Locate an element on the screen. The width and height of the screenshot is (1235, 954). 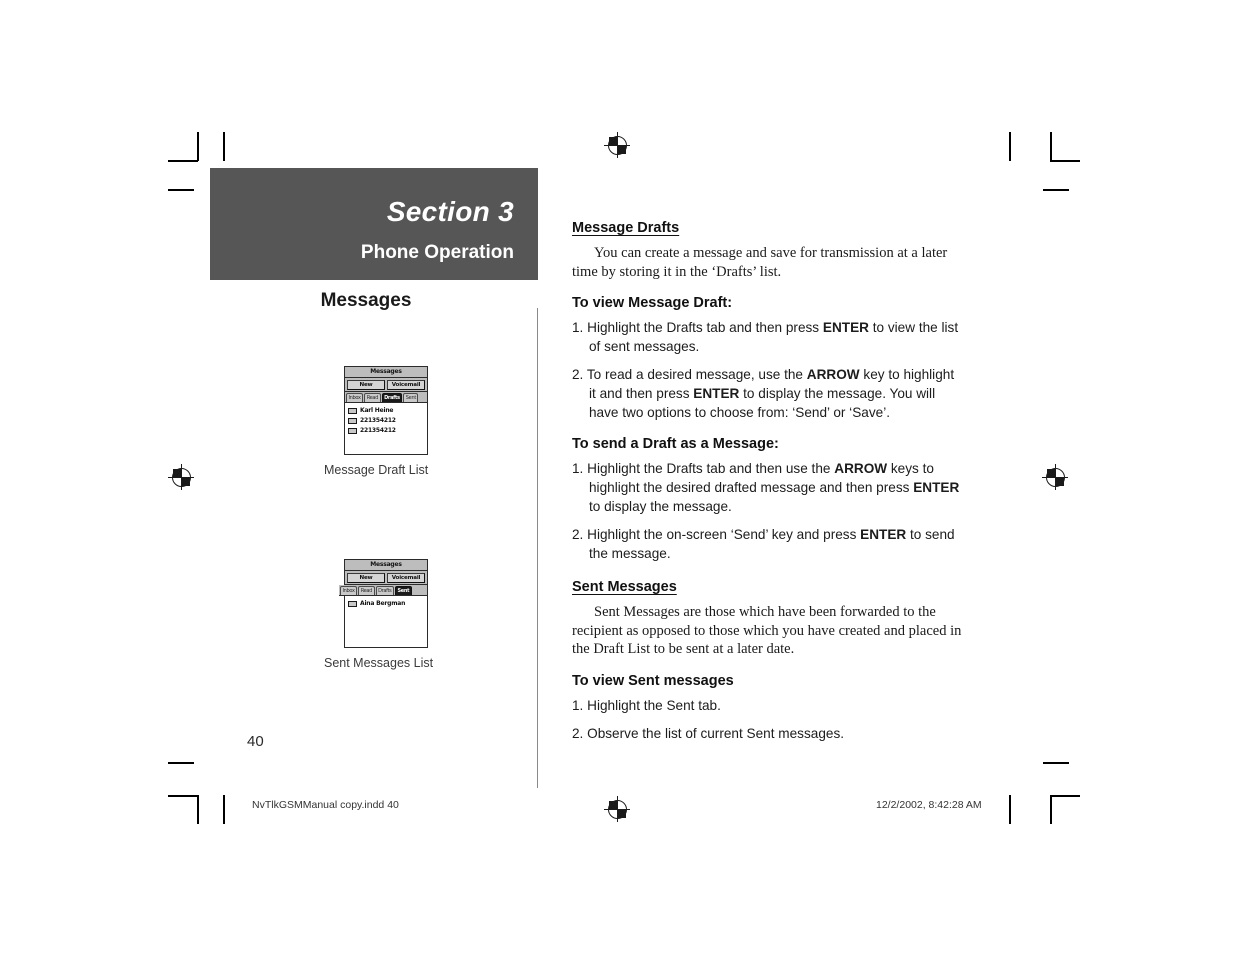
section-subtitle: Phone Operation is located at coordinates (437, 252).